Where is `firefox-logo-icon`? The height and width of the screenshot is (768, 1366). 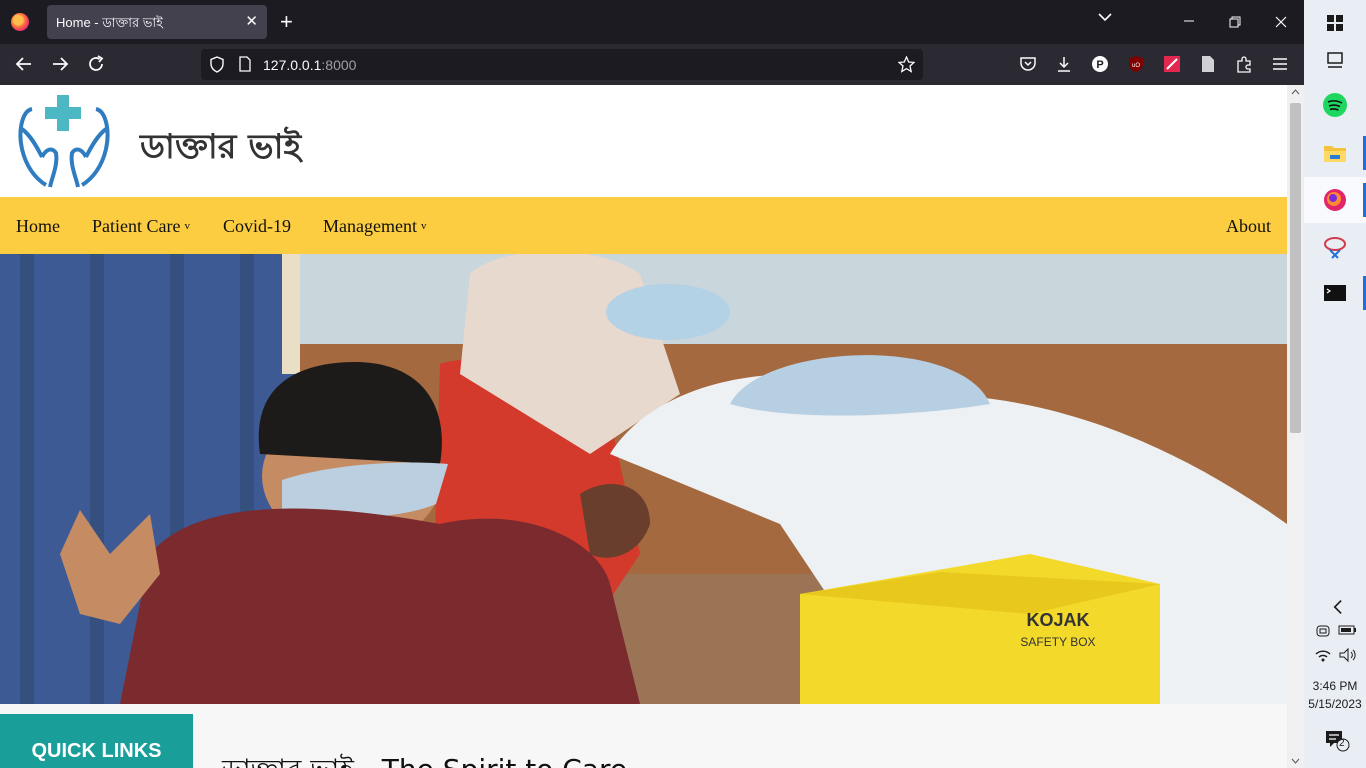
firefox-logo-icon is located at coordinates (20, 22).